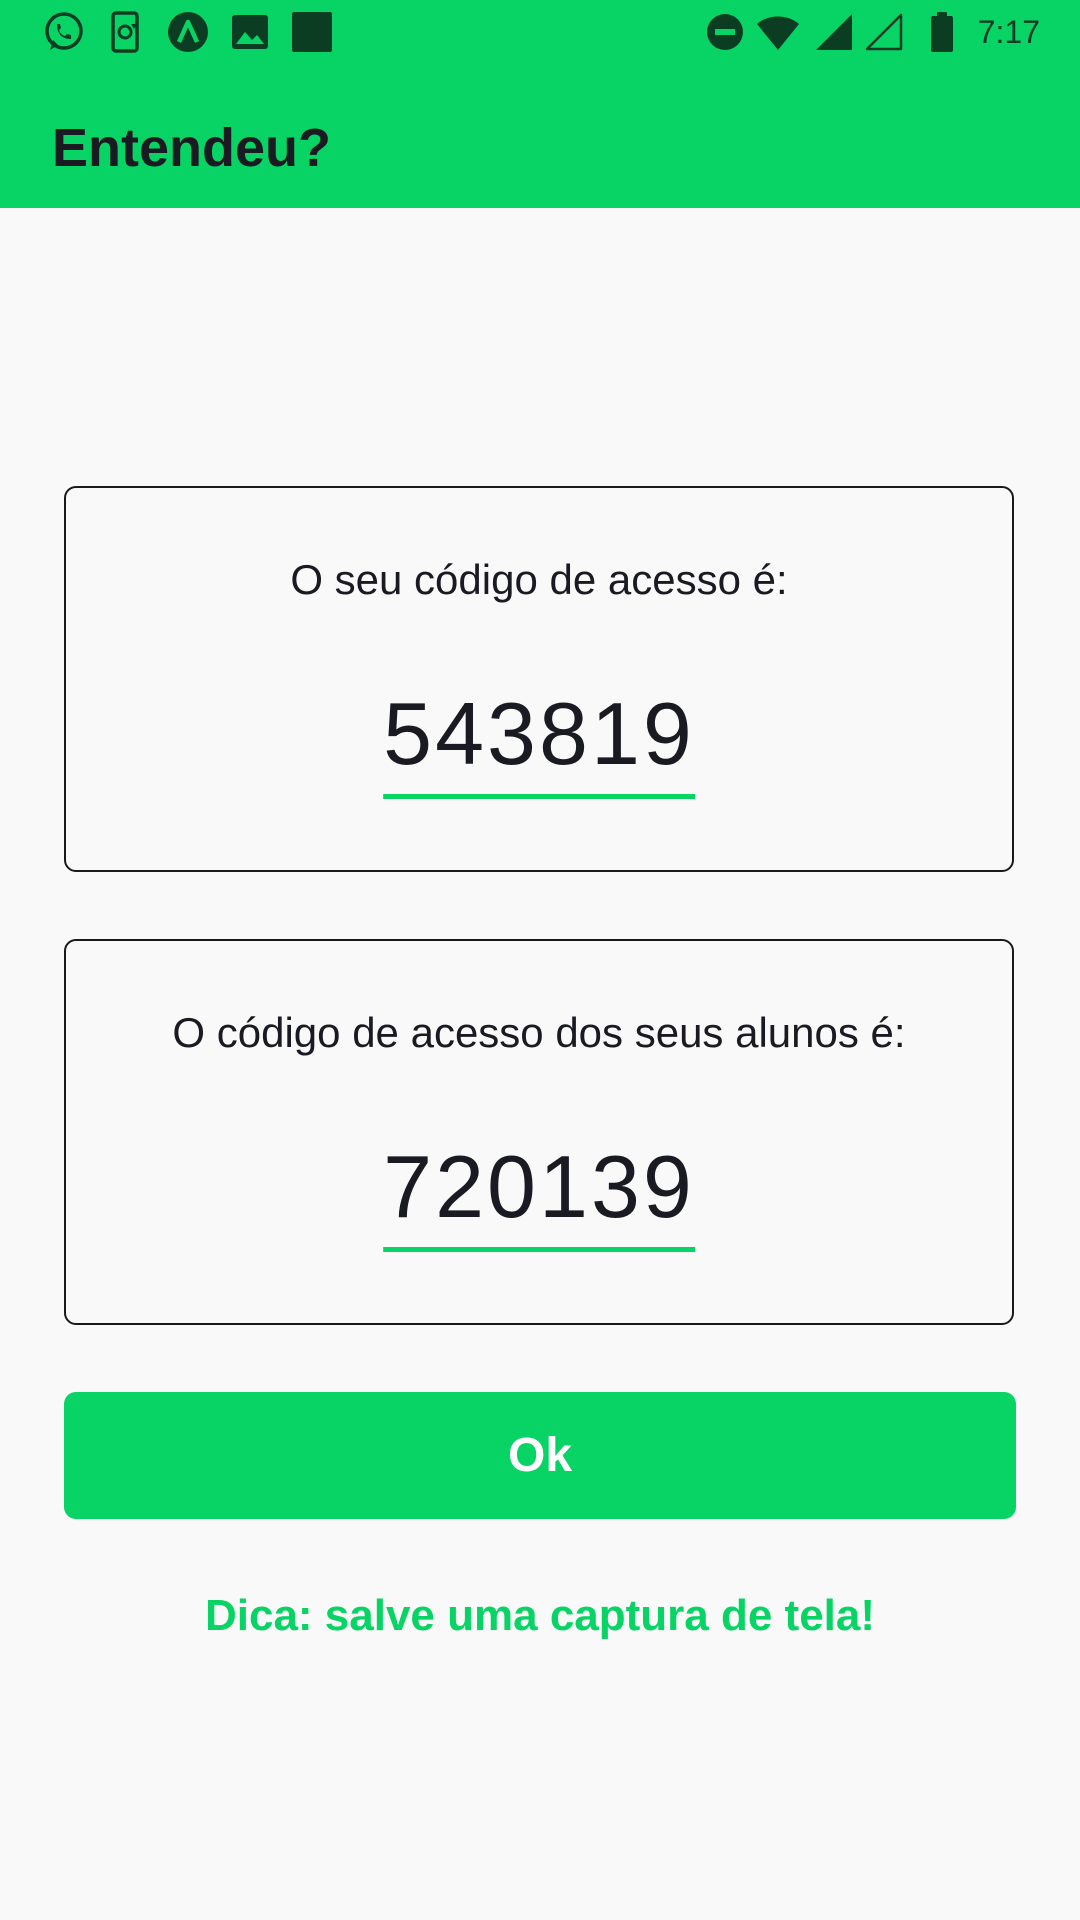 The width and height of the screenshot is (1080, 1920). I want to click on tip-text: Dica: salve uma captura de tela!, so click(540, 1615).